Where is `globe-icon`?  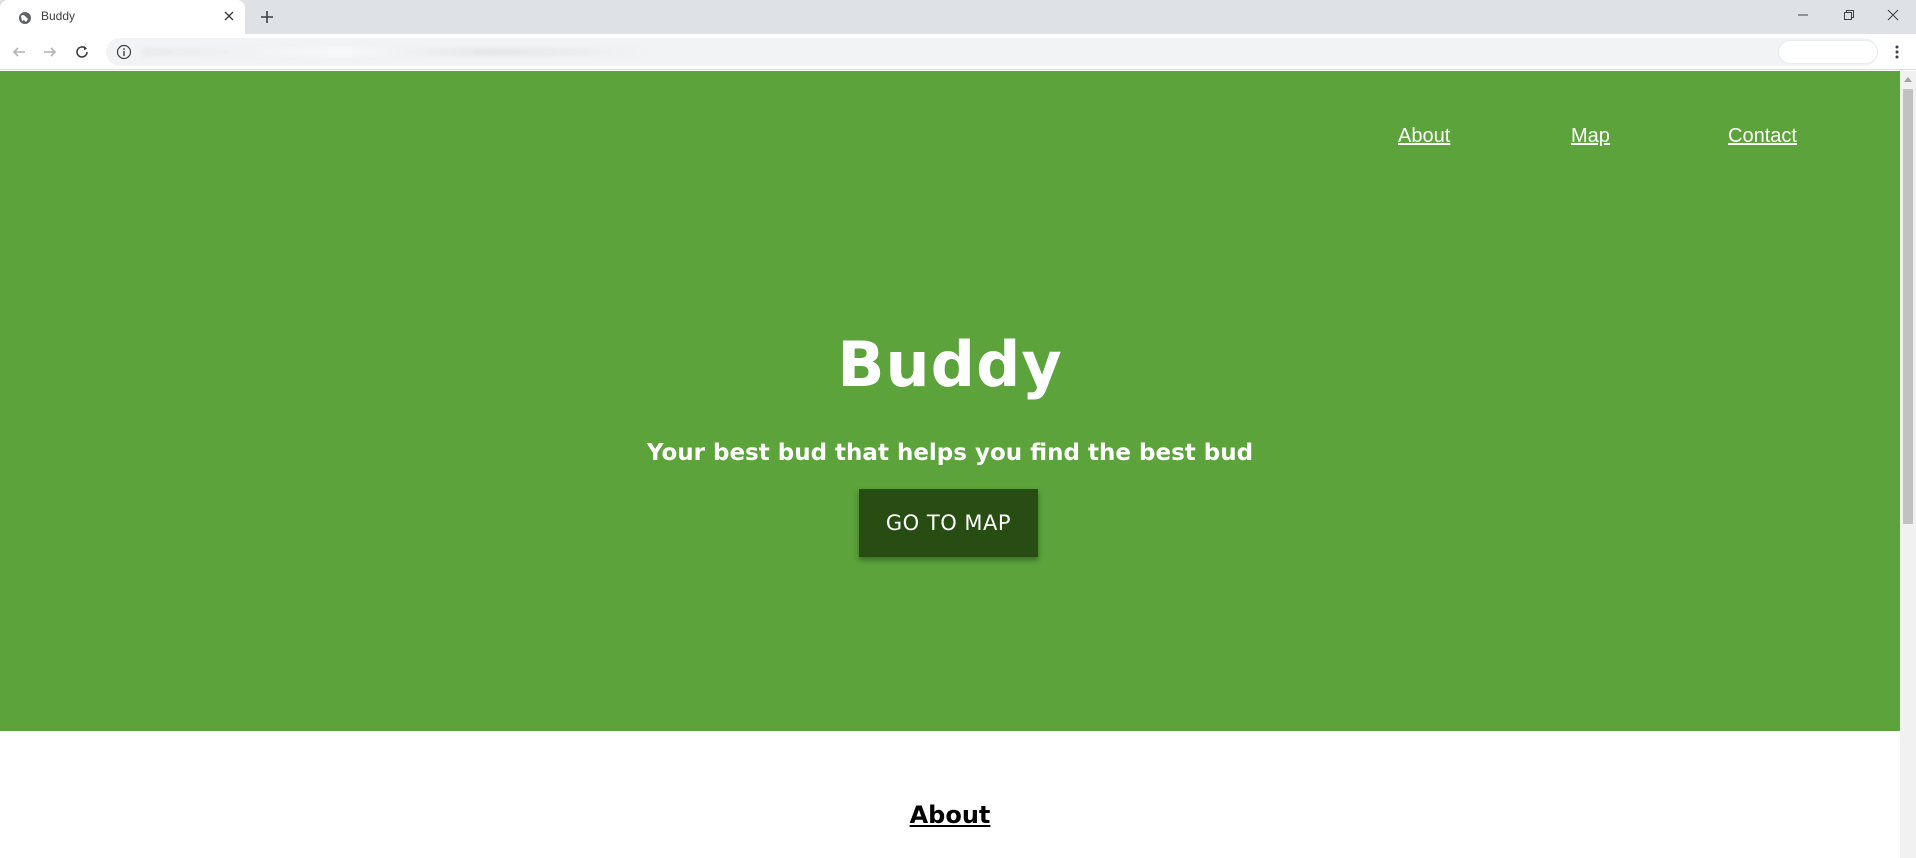
globe-icon is located at coordinates (25, 17).